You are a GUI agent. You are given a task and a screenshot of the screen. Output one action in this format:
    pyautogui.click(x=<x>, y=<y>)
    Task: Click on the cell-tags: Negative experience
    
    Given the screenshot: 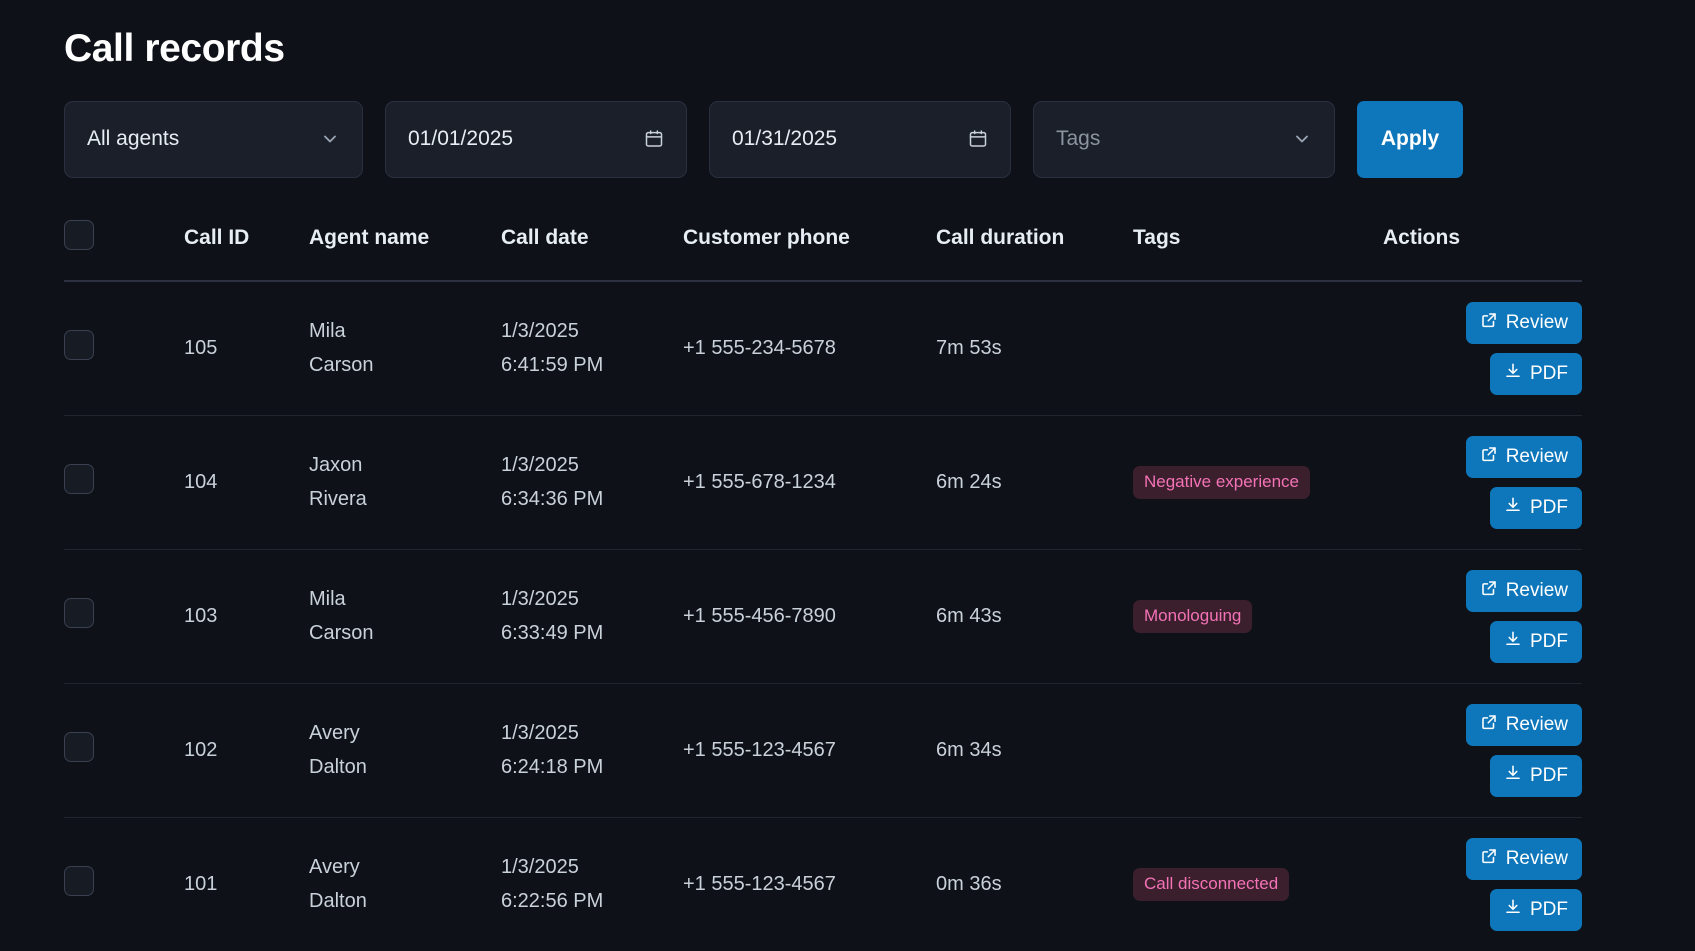 What is the action you would take?
    pyautogui.click(x=1258, y=482)
    